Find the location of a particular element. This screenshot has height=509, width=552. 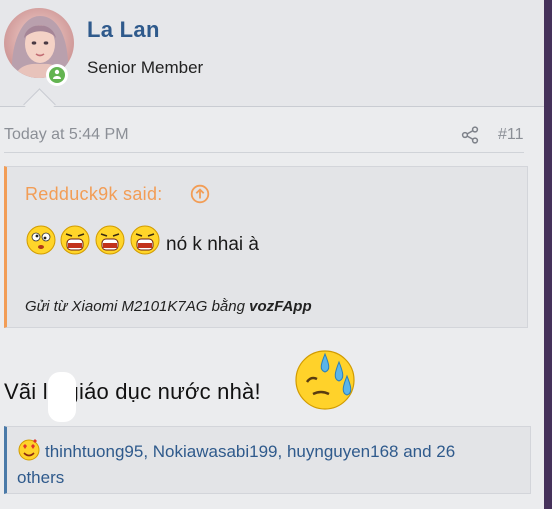

user-title: Senior Member is located at coordinates (145, 67).